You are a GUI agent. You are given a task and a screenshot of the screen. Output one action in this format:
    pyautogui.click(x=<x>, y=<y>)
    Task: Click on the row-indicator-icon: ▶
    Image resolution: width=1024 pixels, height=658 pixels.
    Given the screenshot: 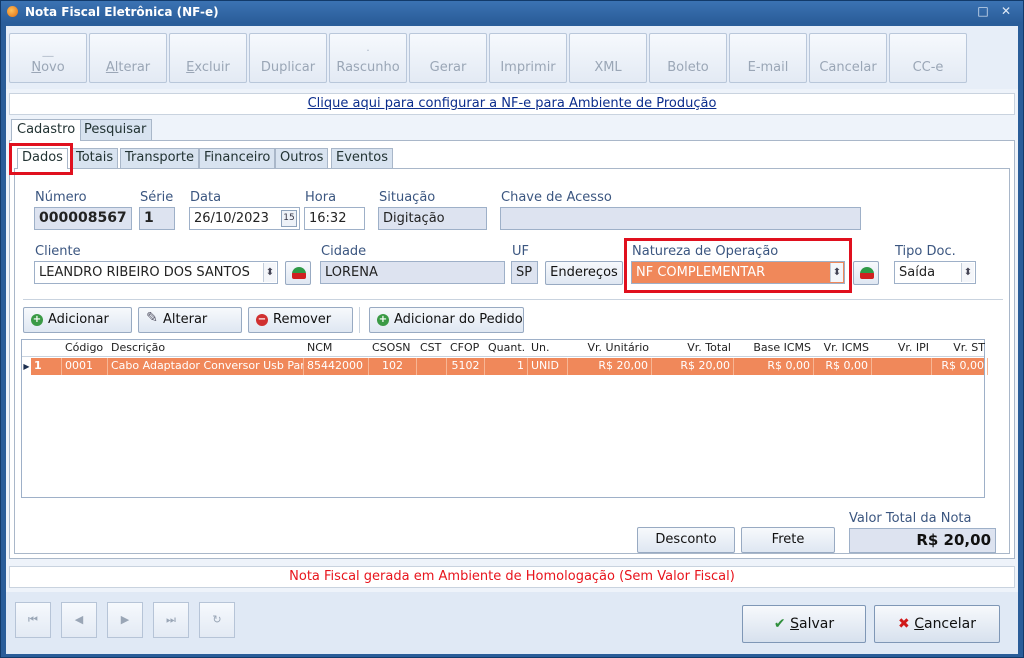 What is the action you would take?
    pyautogui.click(x=26, y=366)
    